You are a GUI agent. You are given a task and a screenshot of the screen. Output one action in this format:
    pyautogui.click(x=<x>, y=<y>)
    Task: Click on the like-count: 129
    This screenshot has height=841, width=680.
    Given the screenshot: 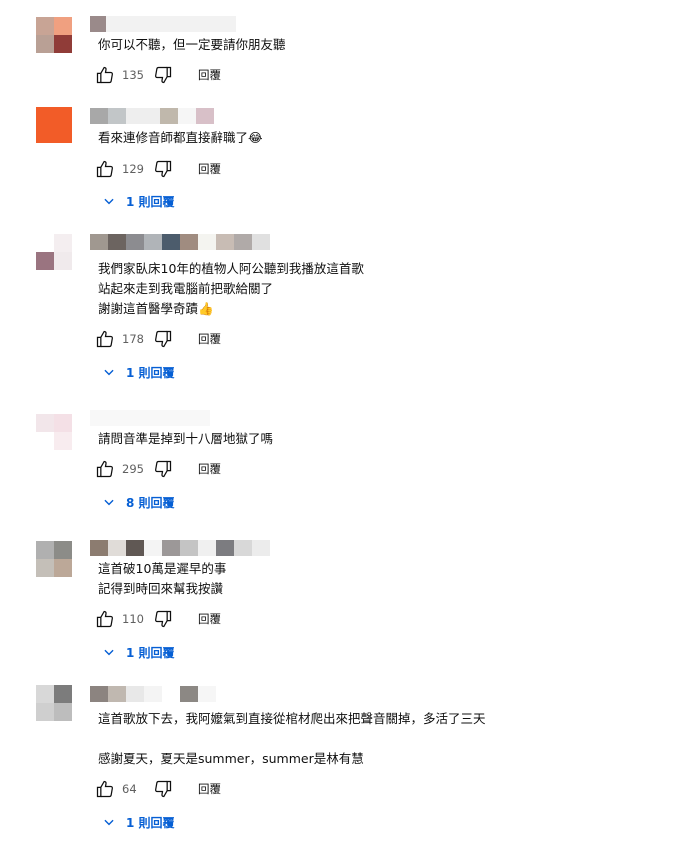 What is the action you would take?
    pyautogui.click(x=133, y=169)
    